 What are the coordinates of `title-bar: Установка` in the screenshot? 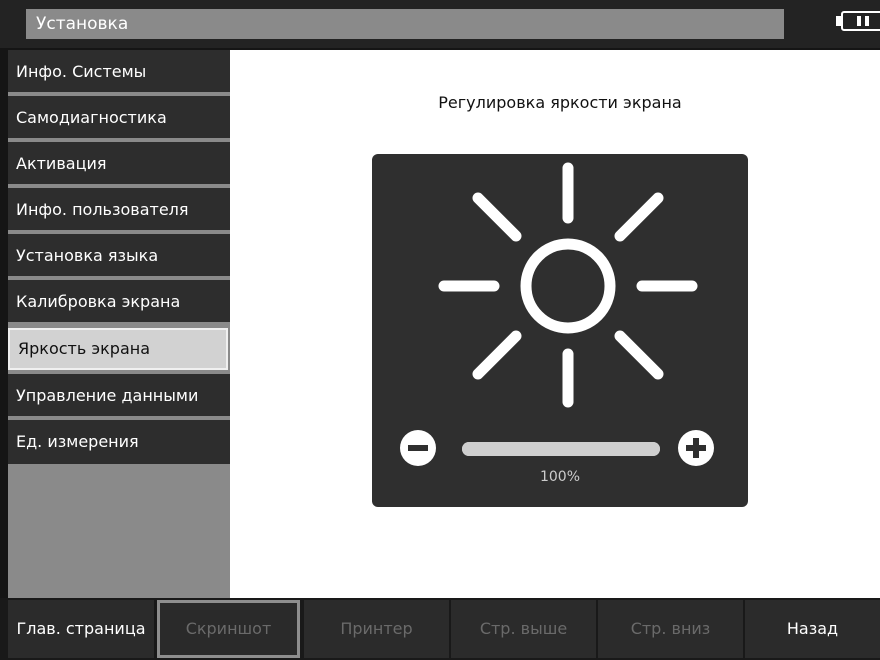 It's located at (440, 24).